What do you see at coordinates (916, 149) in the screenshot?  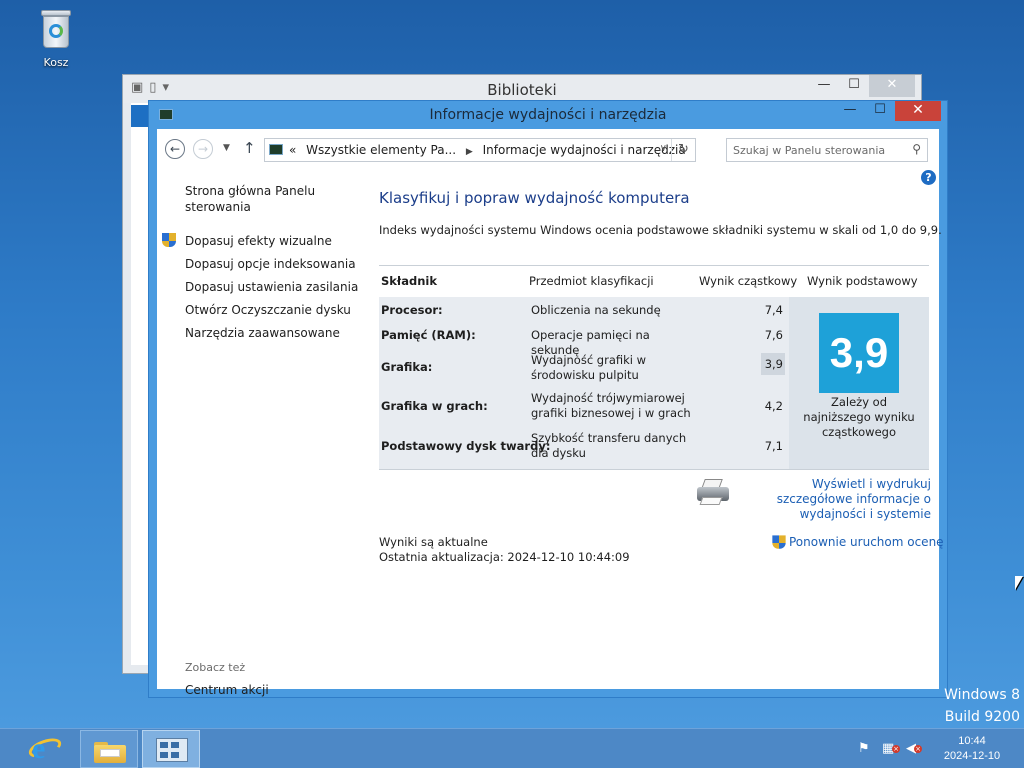 I see `search-icon: ⚲` at bounding box center [916, 149].